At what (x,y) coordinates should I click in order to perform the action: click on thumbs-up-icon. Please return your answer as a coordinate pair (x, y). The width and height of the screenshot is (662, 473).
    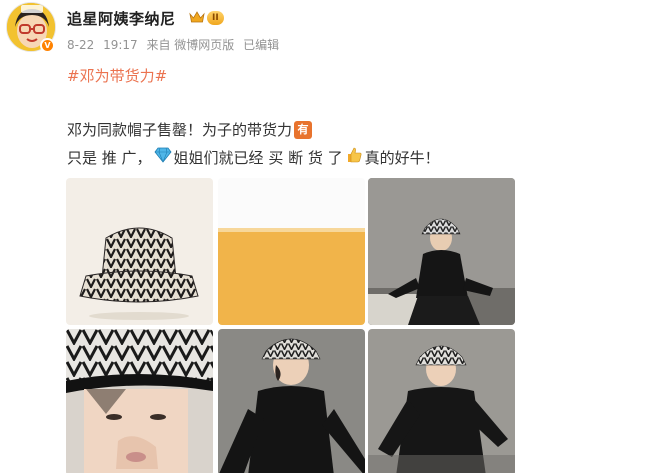
    Looking at the image, I should click on (354, 157).